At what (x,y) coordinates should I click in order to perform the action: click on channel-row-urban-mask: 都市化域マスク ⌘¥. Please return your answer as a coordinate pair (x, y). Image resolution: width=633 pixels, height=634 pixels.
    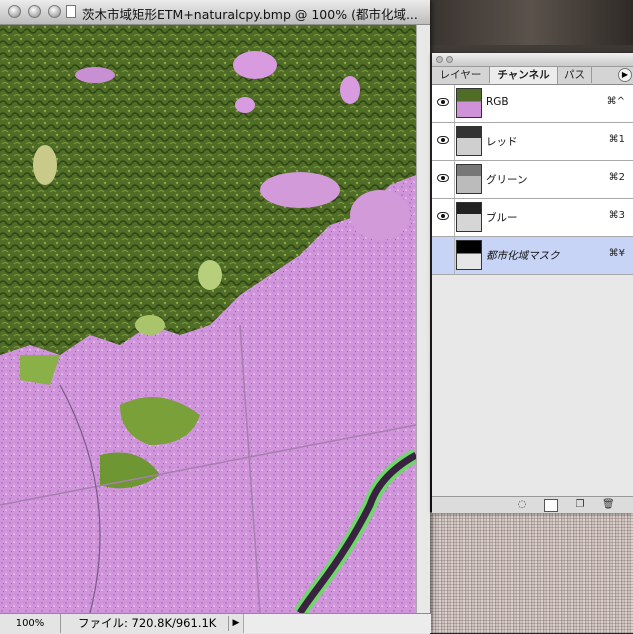
    Looking at the image, I should click on (532, 256).